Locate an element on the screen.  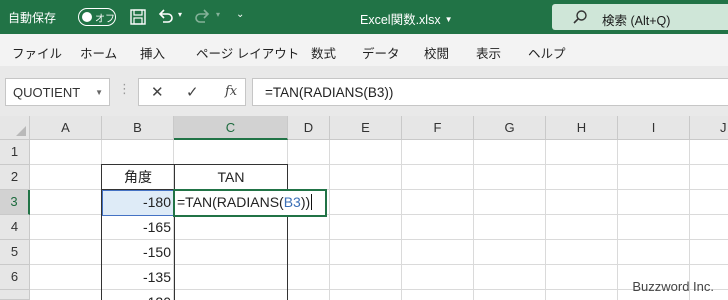
formula-buttons: ✕ ✓ fx is located at coordinates (192, 92).